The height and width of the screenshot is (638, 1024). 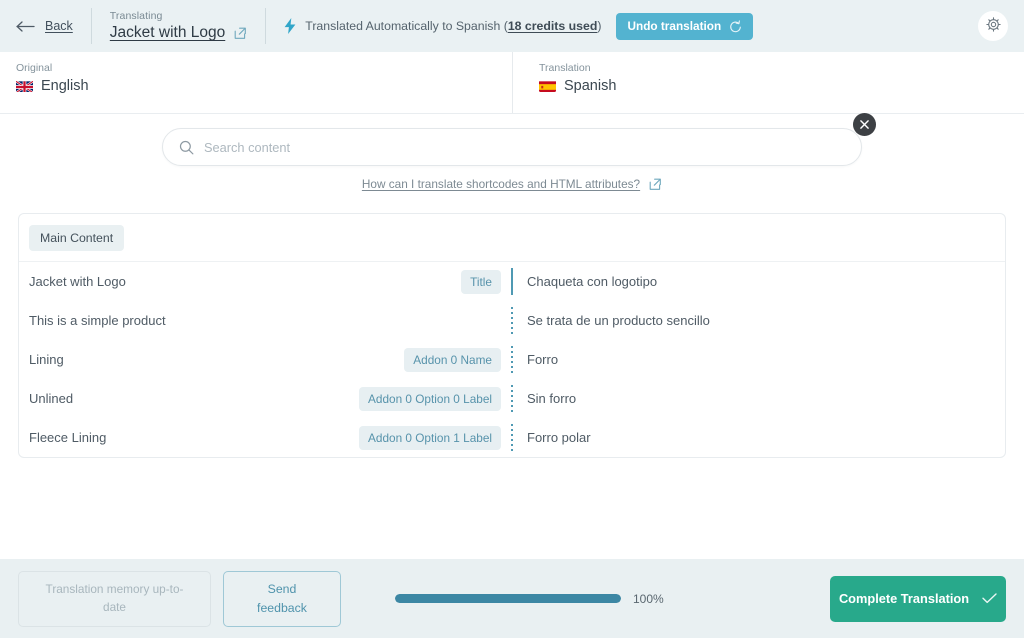 I want to click on undo-icon, so click(x=735, y=26).